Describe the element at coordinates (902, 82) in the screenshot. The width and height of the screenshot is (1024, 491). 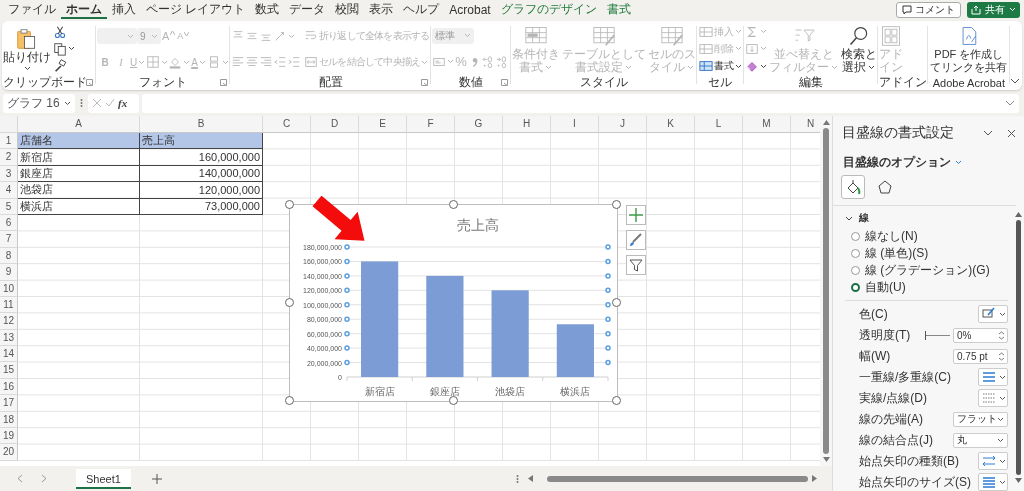
I see `group-label: アドイン` at that location.